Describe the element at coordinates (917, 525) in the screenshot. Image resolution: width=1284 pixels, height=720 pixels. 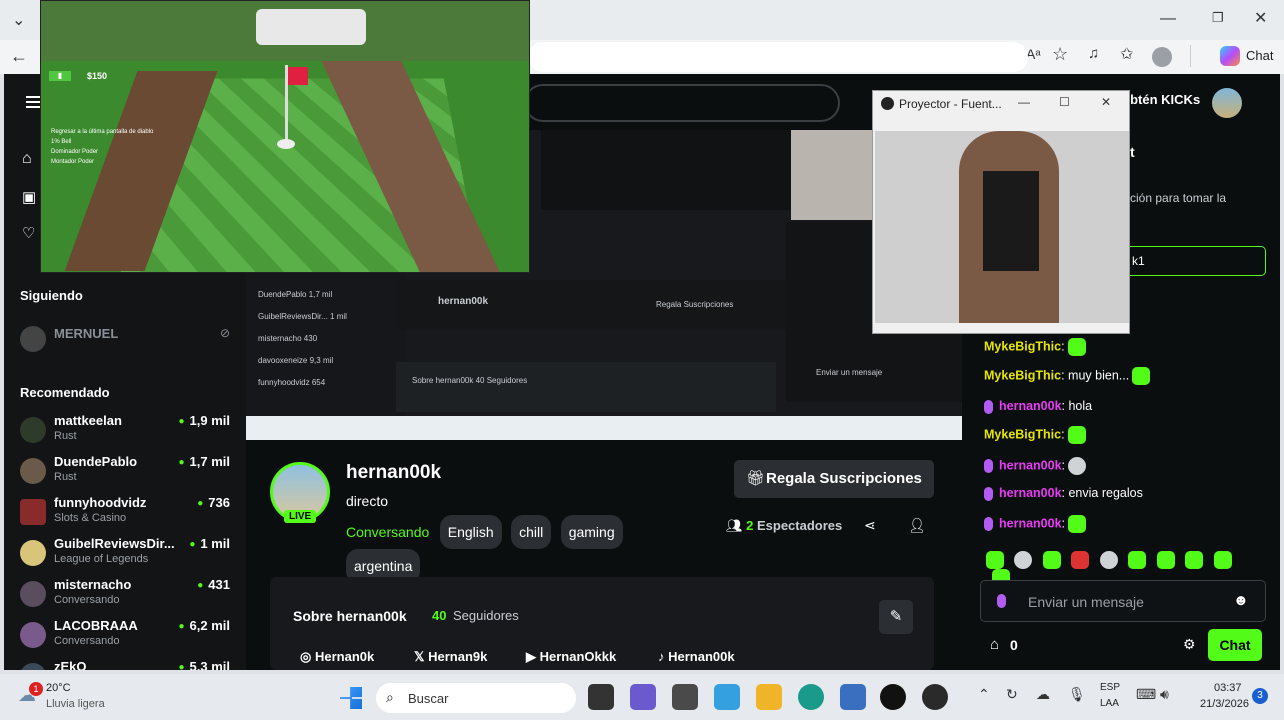
I see `follow-user-icon: 👤︎` at that location.